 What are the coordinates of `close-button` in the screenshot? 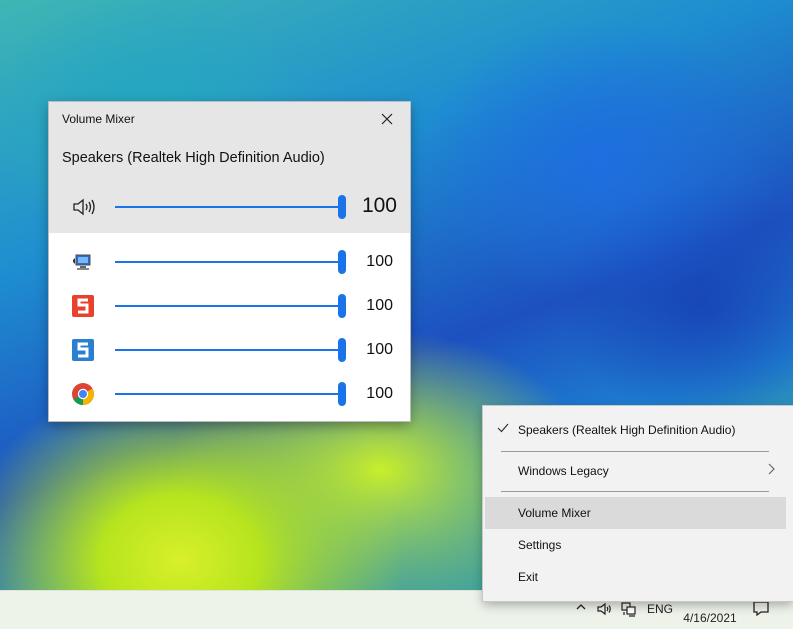 It's located at (387, 119).